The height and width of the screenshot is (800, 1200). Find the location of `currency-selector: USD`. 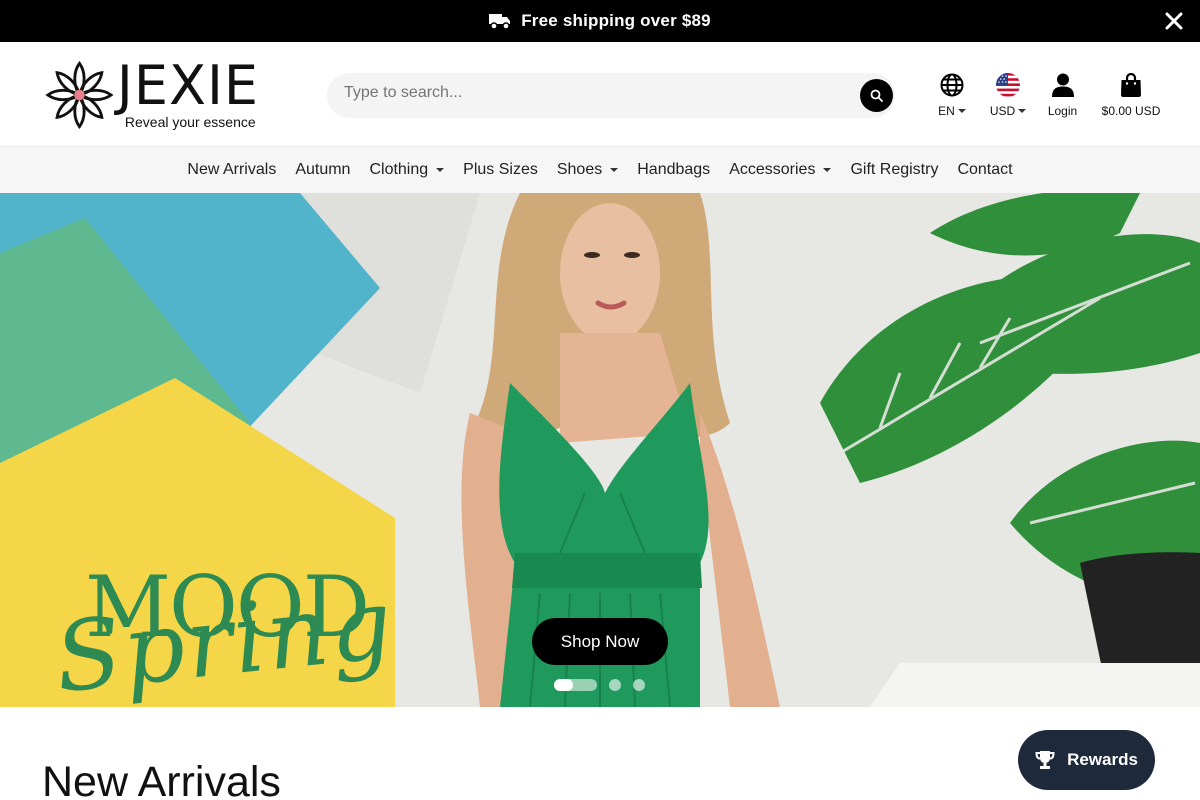

currency-selector: USD is located at coordinates (1008, 96).